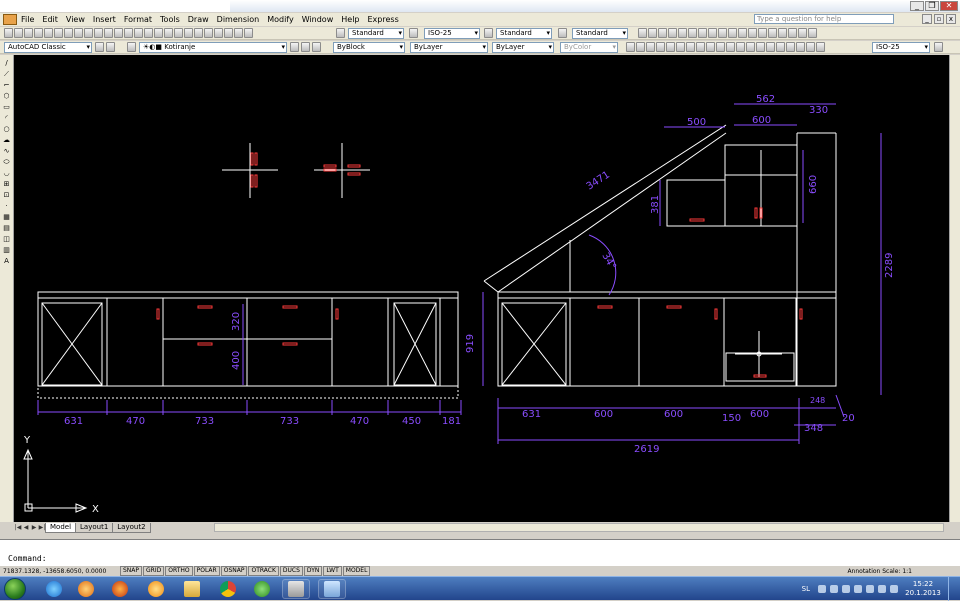 This screenshot has height=601, width=960. Describe the element at coordinates (38, 33) in the screenshot. I see `plot-icon` at that location.